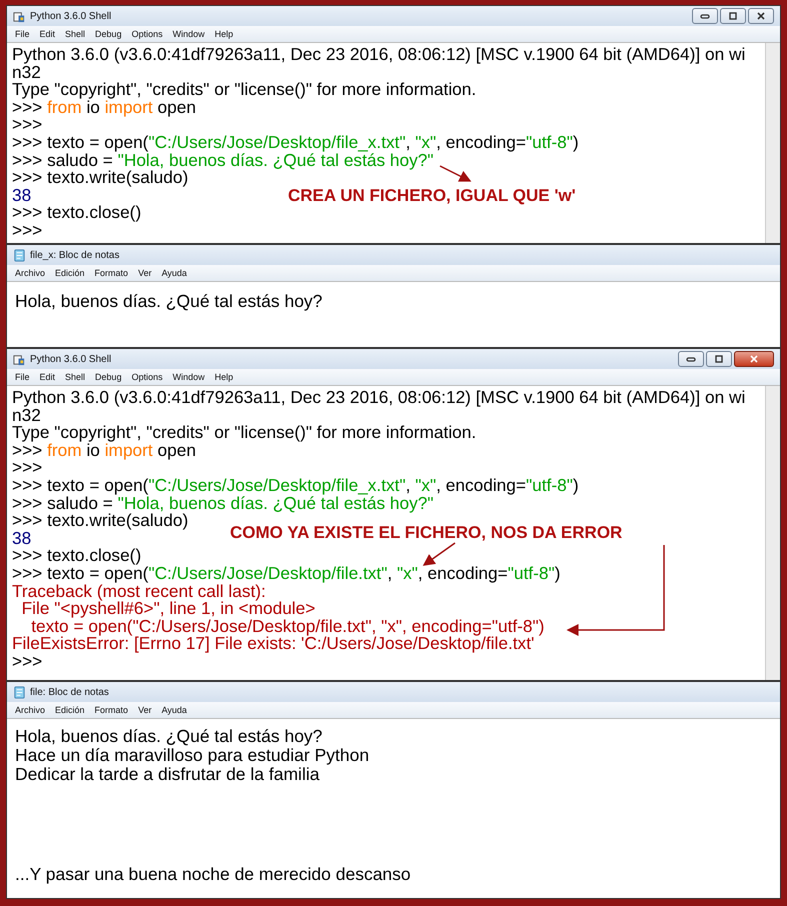 The width and height of the screenshot is (787, 906). I want to click on text-line: ...Y pasar una buena noche de merecido descanso, so click(213, 874).